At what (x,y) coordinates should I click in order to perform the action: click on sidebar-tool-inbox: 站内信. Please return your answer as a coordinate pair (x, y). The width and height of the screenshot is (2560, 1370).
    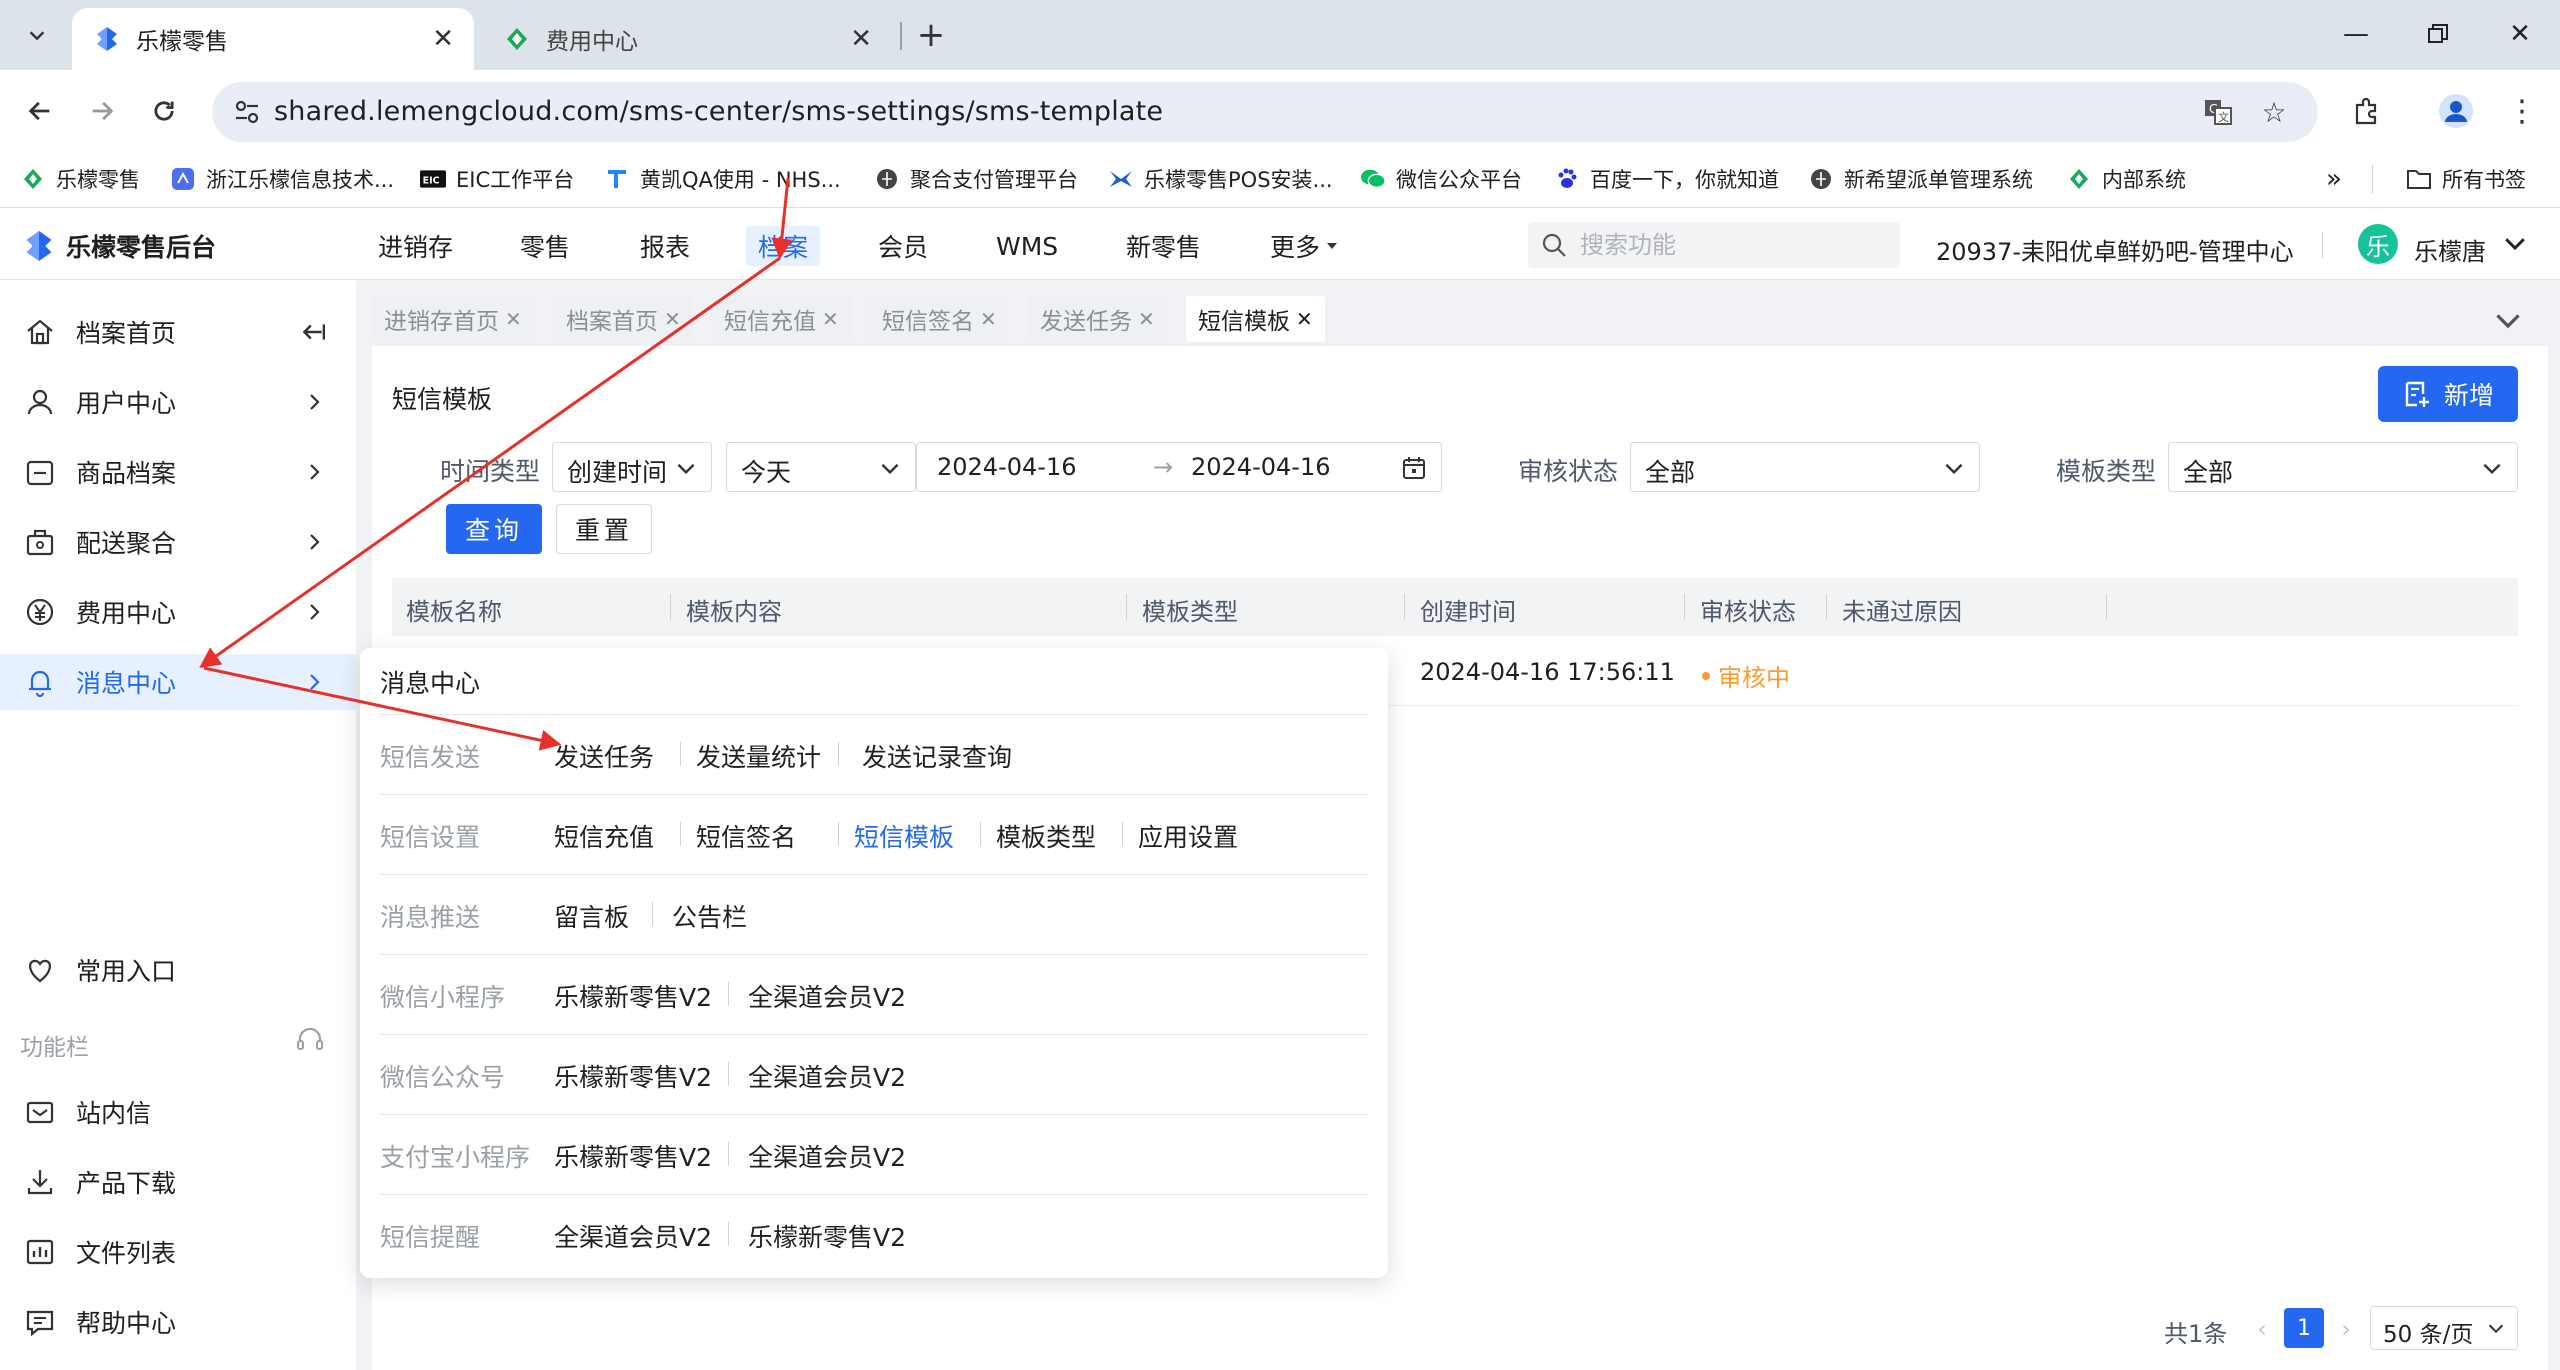
    Looking at the image, I should click on (178, 1112).